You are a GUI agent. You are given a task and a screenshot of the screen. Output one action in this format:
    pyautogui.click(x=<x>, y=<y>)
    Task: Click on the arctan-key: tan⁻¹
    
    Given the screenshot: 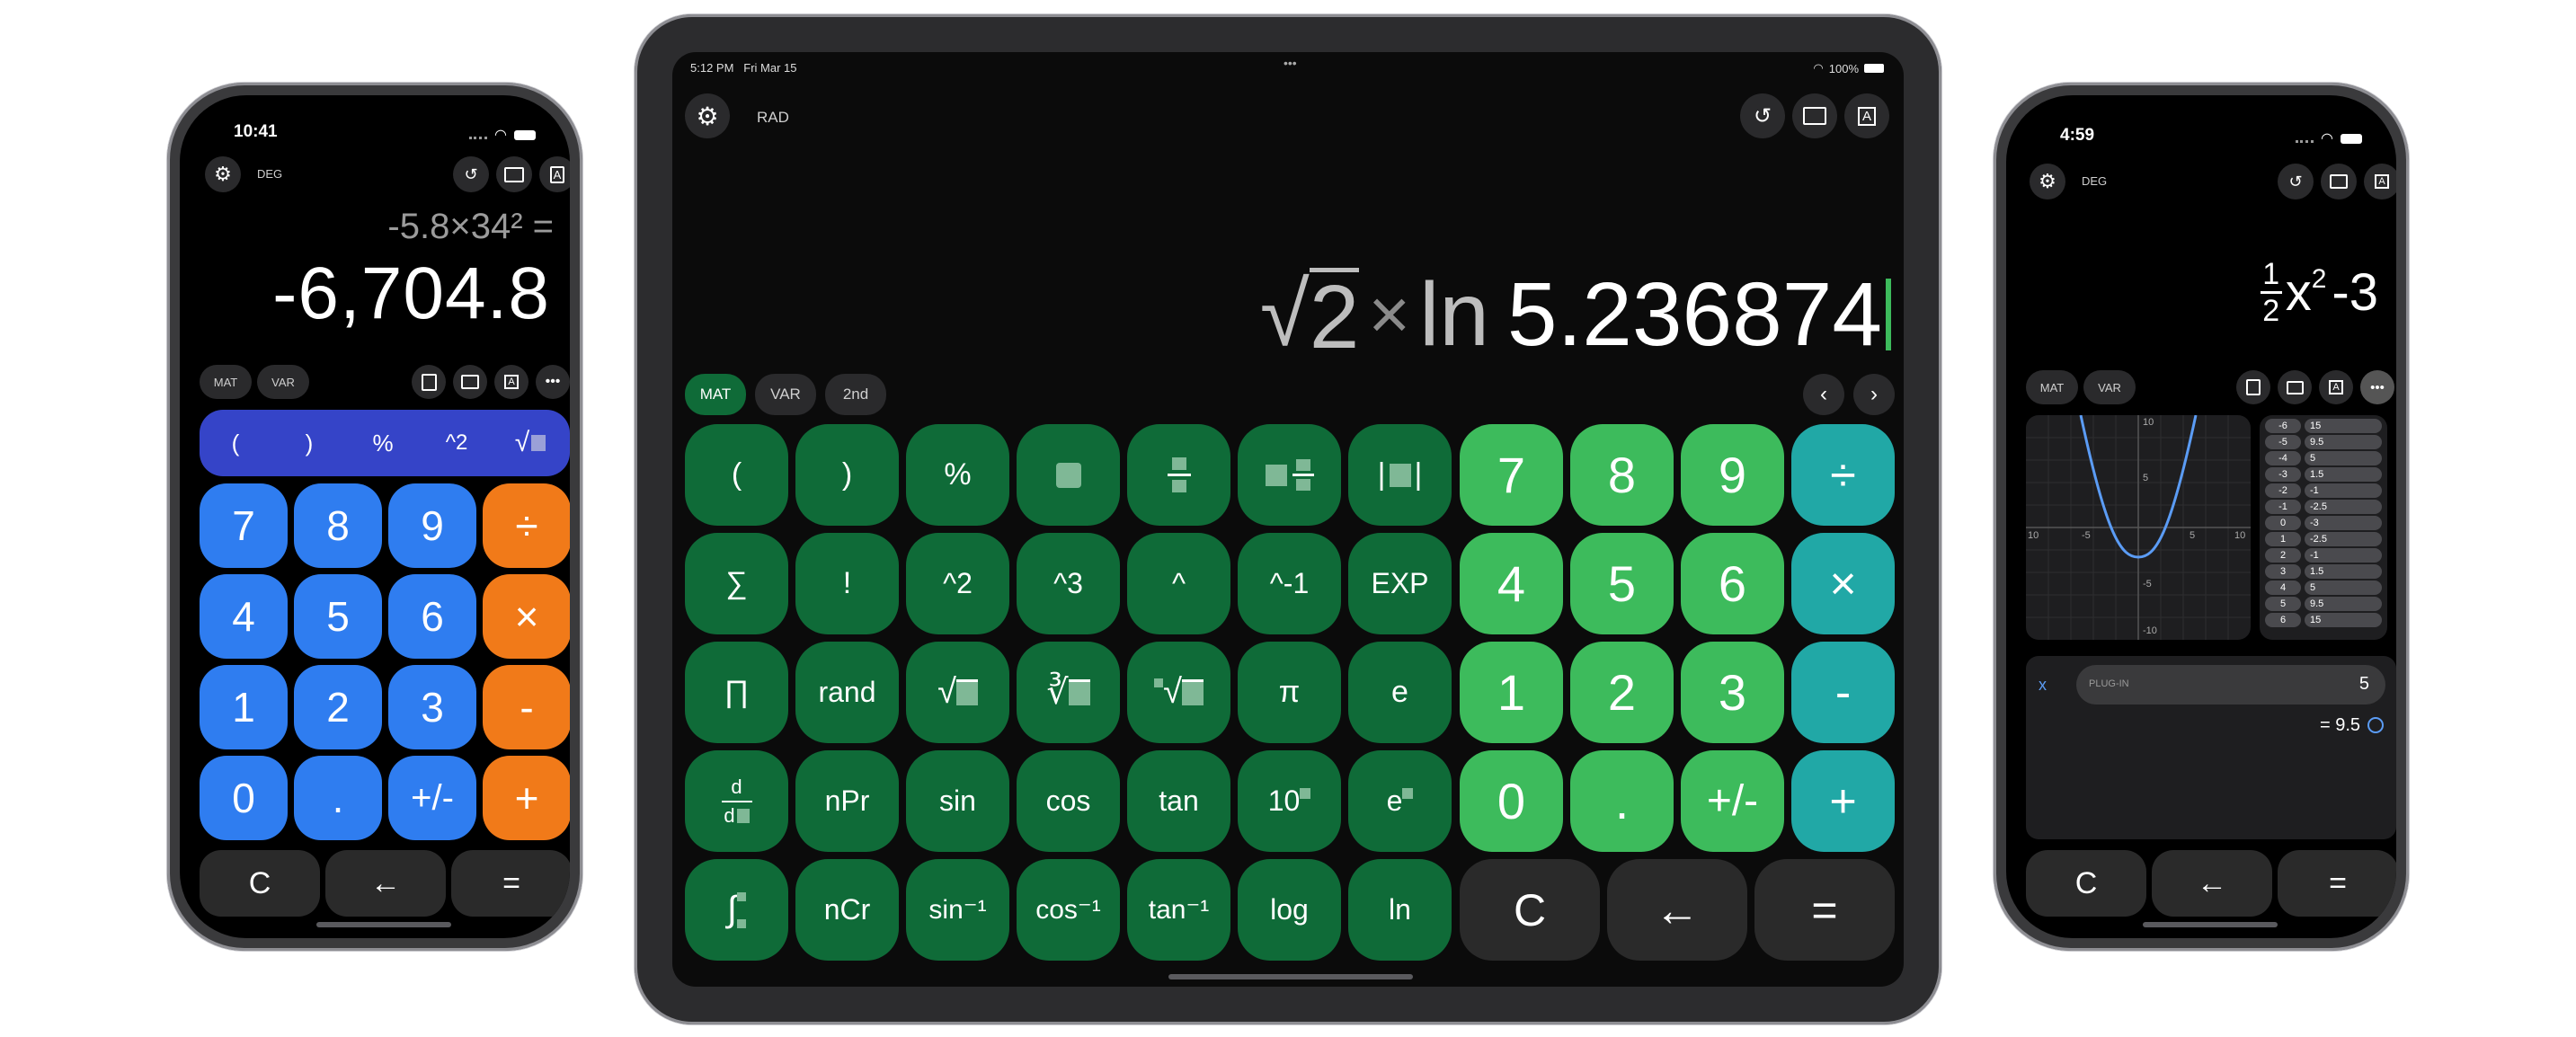 What is the action you would take?
    pyautogui.click(x=1178, y=910)
    